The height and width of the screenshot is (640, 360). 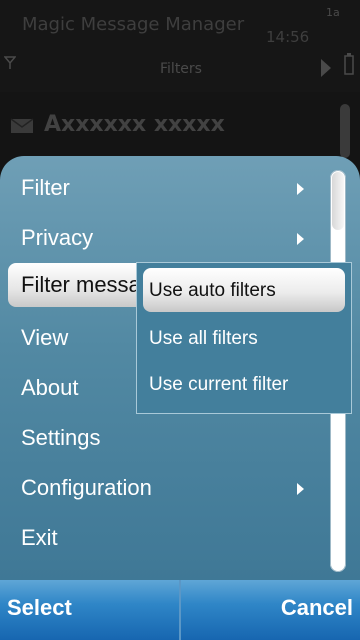 I want to click on menu-item-label: Configuration, so click(x=86, y=487).